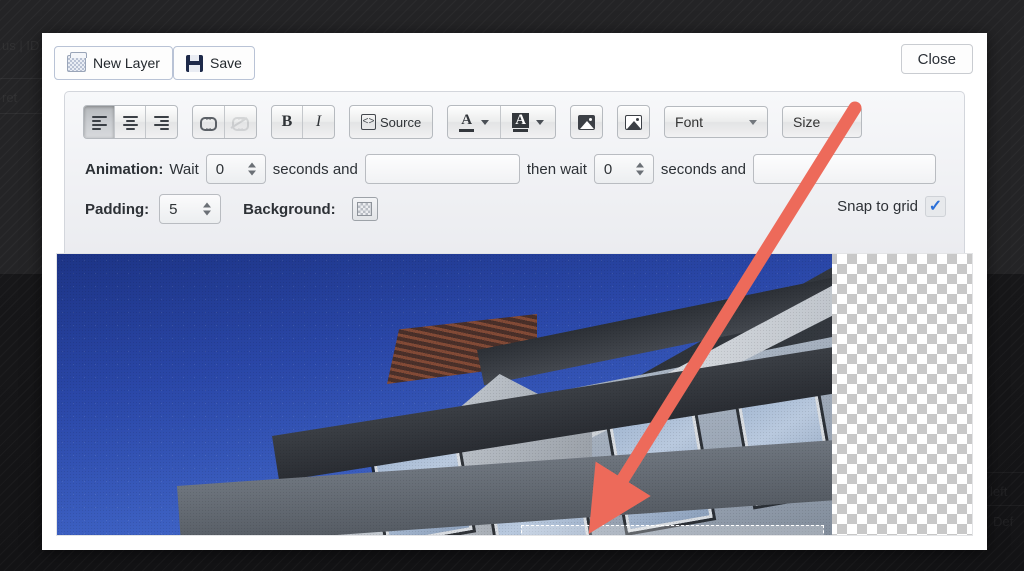 Image resolution: width=1024 pixels, height=571 pixels. What do you see at coordinates (315, 169) in the screenshot?
I see `seconds-and-label-1: seconds and` at bounding box center [315, 169].